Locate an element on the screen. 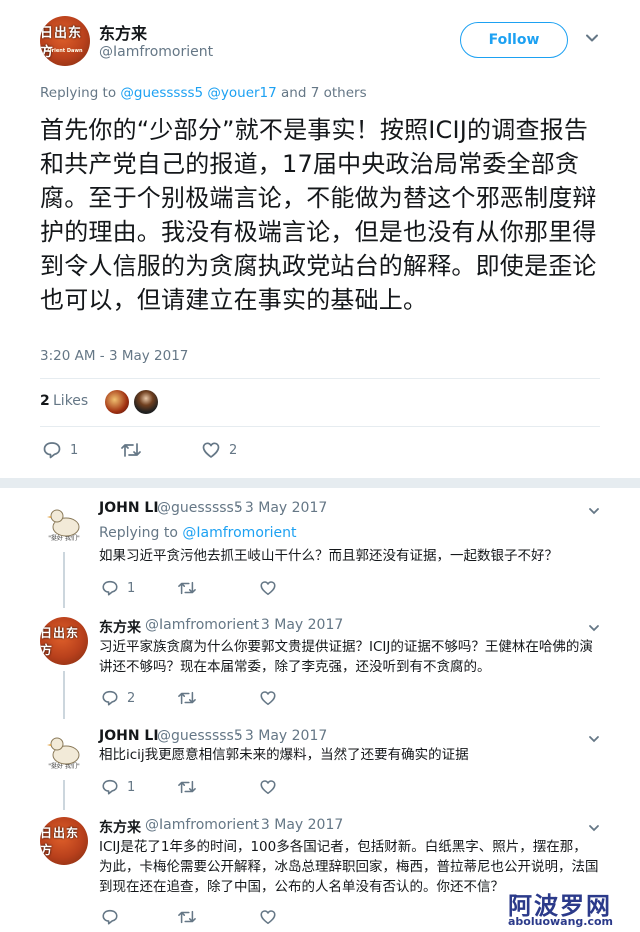  watermark: 阿波罗网 aboluowang.com is located at coordinates (570, 908).